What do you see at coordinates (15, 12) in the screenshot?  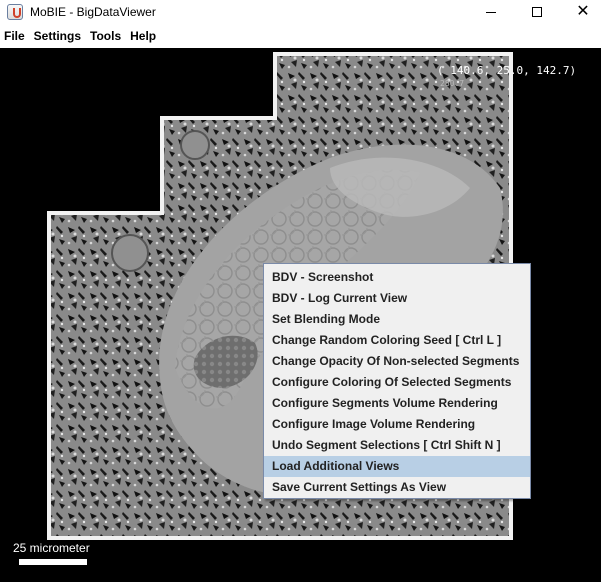 I see `java-app-icon` at bounding box center [15, 12].